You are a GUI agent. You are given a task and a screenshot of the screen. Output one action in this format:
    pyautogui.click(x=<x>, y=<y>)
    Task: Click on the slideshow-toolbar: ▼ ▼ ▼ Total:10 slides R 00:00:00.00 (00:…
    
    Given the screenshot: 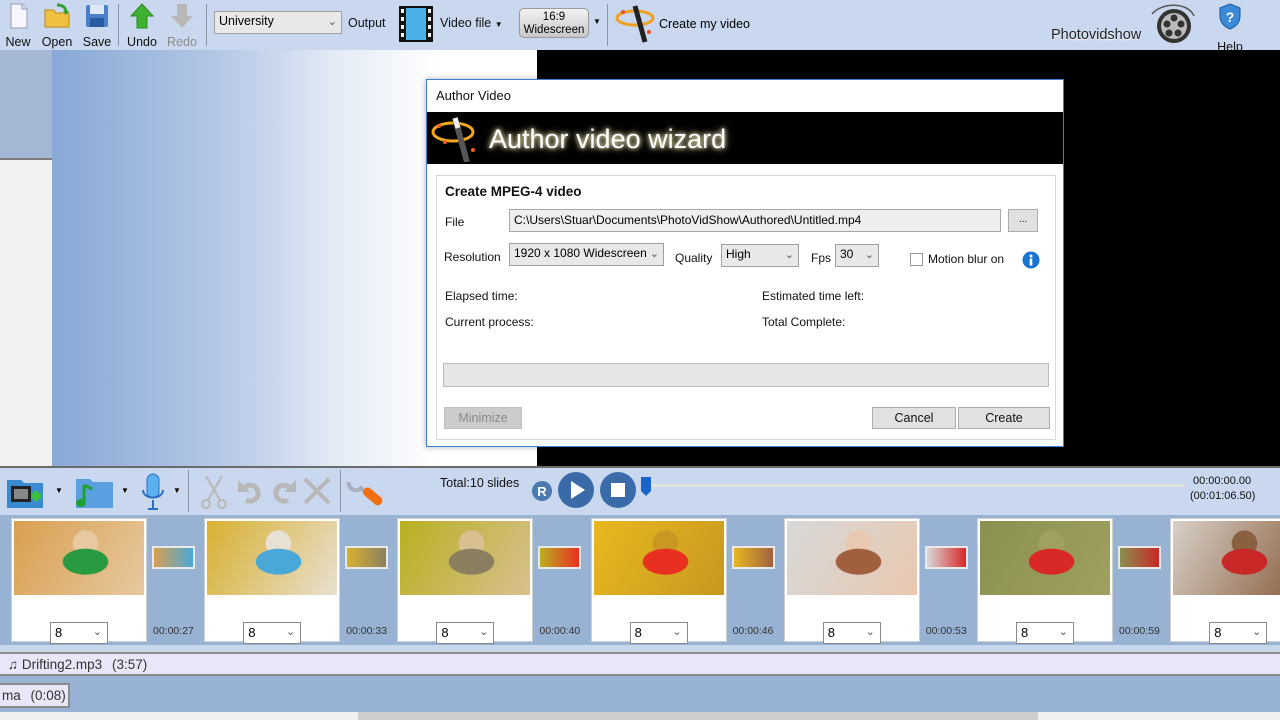 What is the action you would take?
    pyautogui.click(x=640, y=490)
    